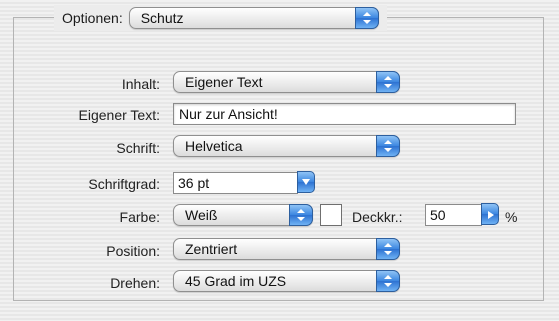  What do you see at coordinates (377, 217) in the screenshot?
I see `deckkraft-label: Deckkr.:` at bounding box center [377, 217].